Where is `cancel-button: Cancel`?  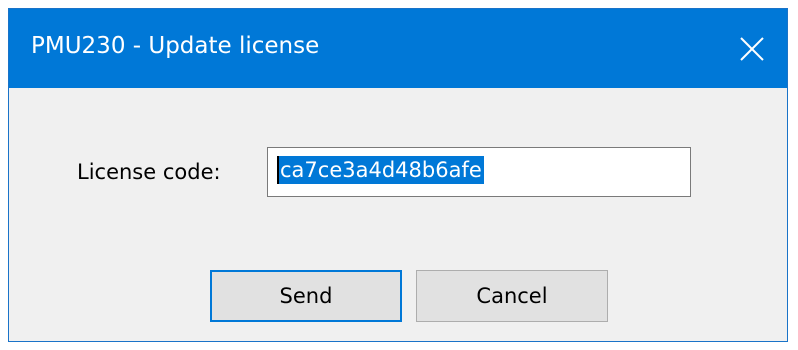 cancel-button: Cancel is located at coordinates (512, 296).